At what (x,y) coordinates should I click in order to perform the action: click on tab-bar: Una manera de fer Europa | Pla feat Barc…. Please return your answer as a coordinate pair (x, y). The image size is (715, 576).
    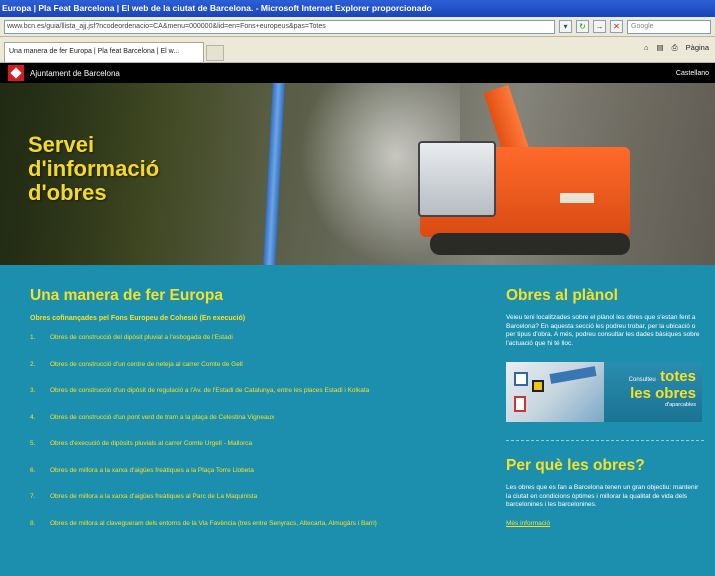
    Looking at the image, I should click on (357, 50).